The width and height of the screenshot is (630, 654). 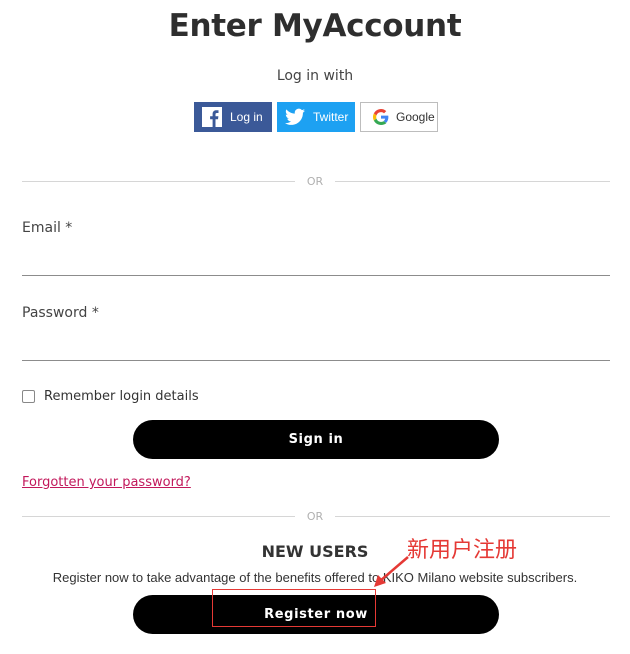 I want to click on remember-login-label: Remember login details, so click(x=121, y=396).